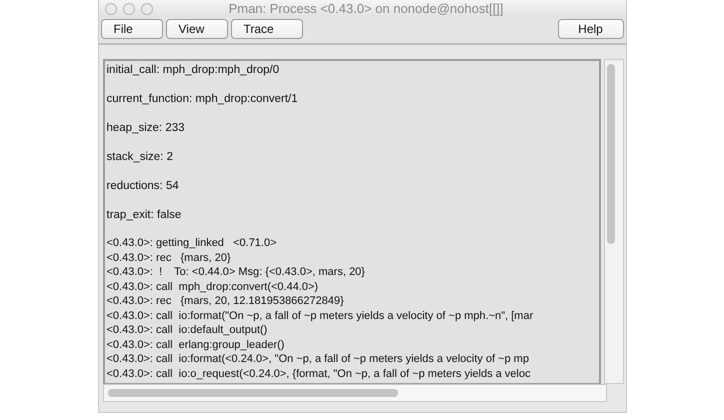 The width and height of the screenshot is (724, 420). What do you see at coordinates (144, 215) in the screenshot?
I see `info-text: trap_exit: false` at bounding box center [144, 215].